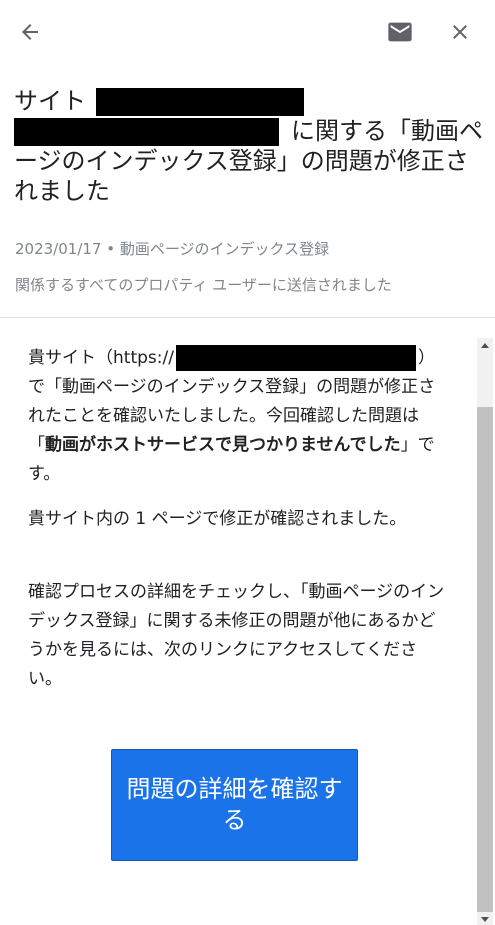 The width and height of the screenshot is (495, 925). What do you see at coordinates (172, 249) in the screenshot?
I see `message-date-category: 2023/01/17 • 動画ページのインデックス登録` at bounding box center [172, 249].